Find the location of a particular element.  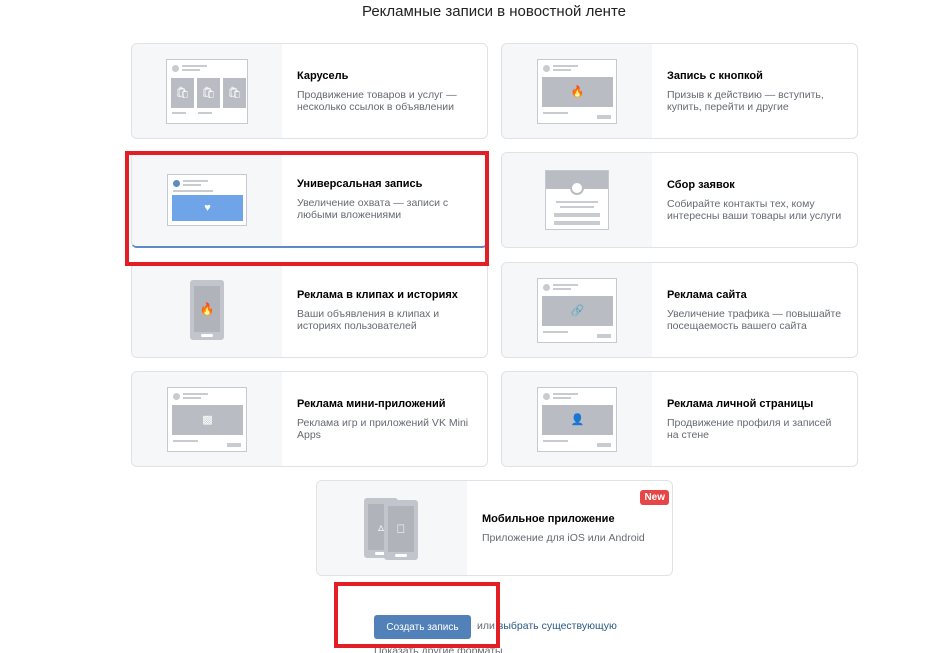

card-title: Мобильное приложение is located at coordinates (548, 518).